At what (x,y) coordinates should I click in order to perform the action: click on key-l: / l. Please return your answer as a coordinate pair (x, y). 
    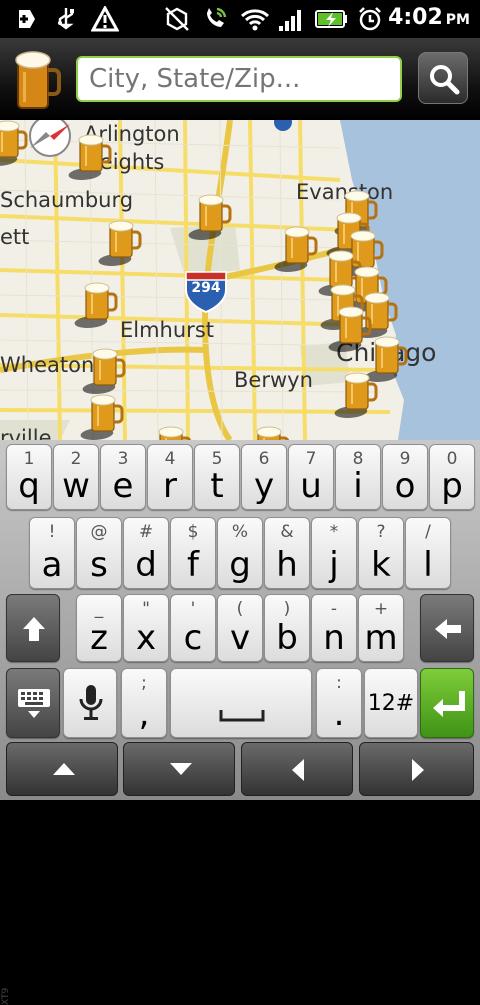
    Looking at the image, I should click on (428, 553).